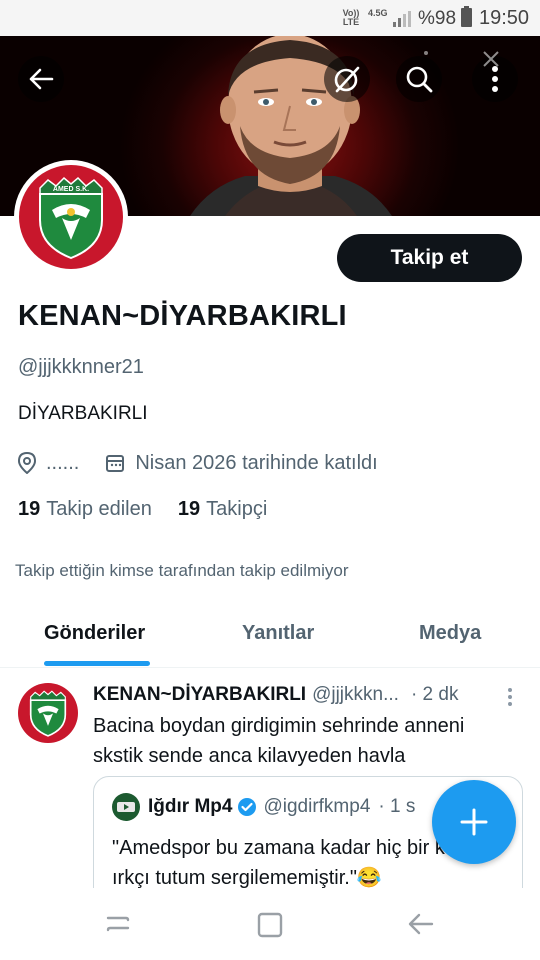  Describe the element at coordinates (97, 663) in the screenshot. I see `active-tab-indicator` at that location.